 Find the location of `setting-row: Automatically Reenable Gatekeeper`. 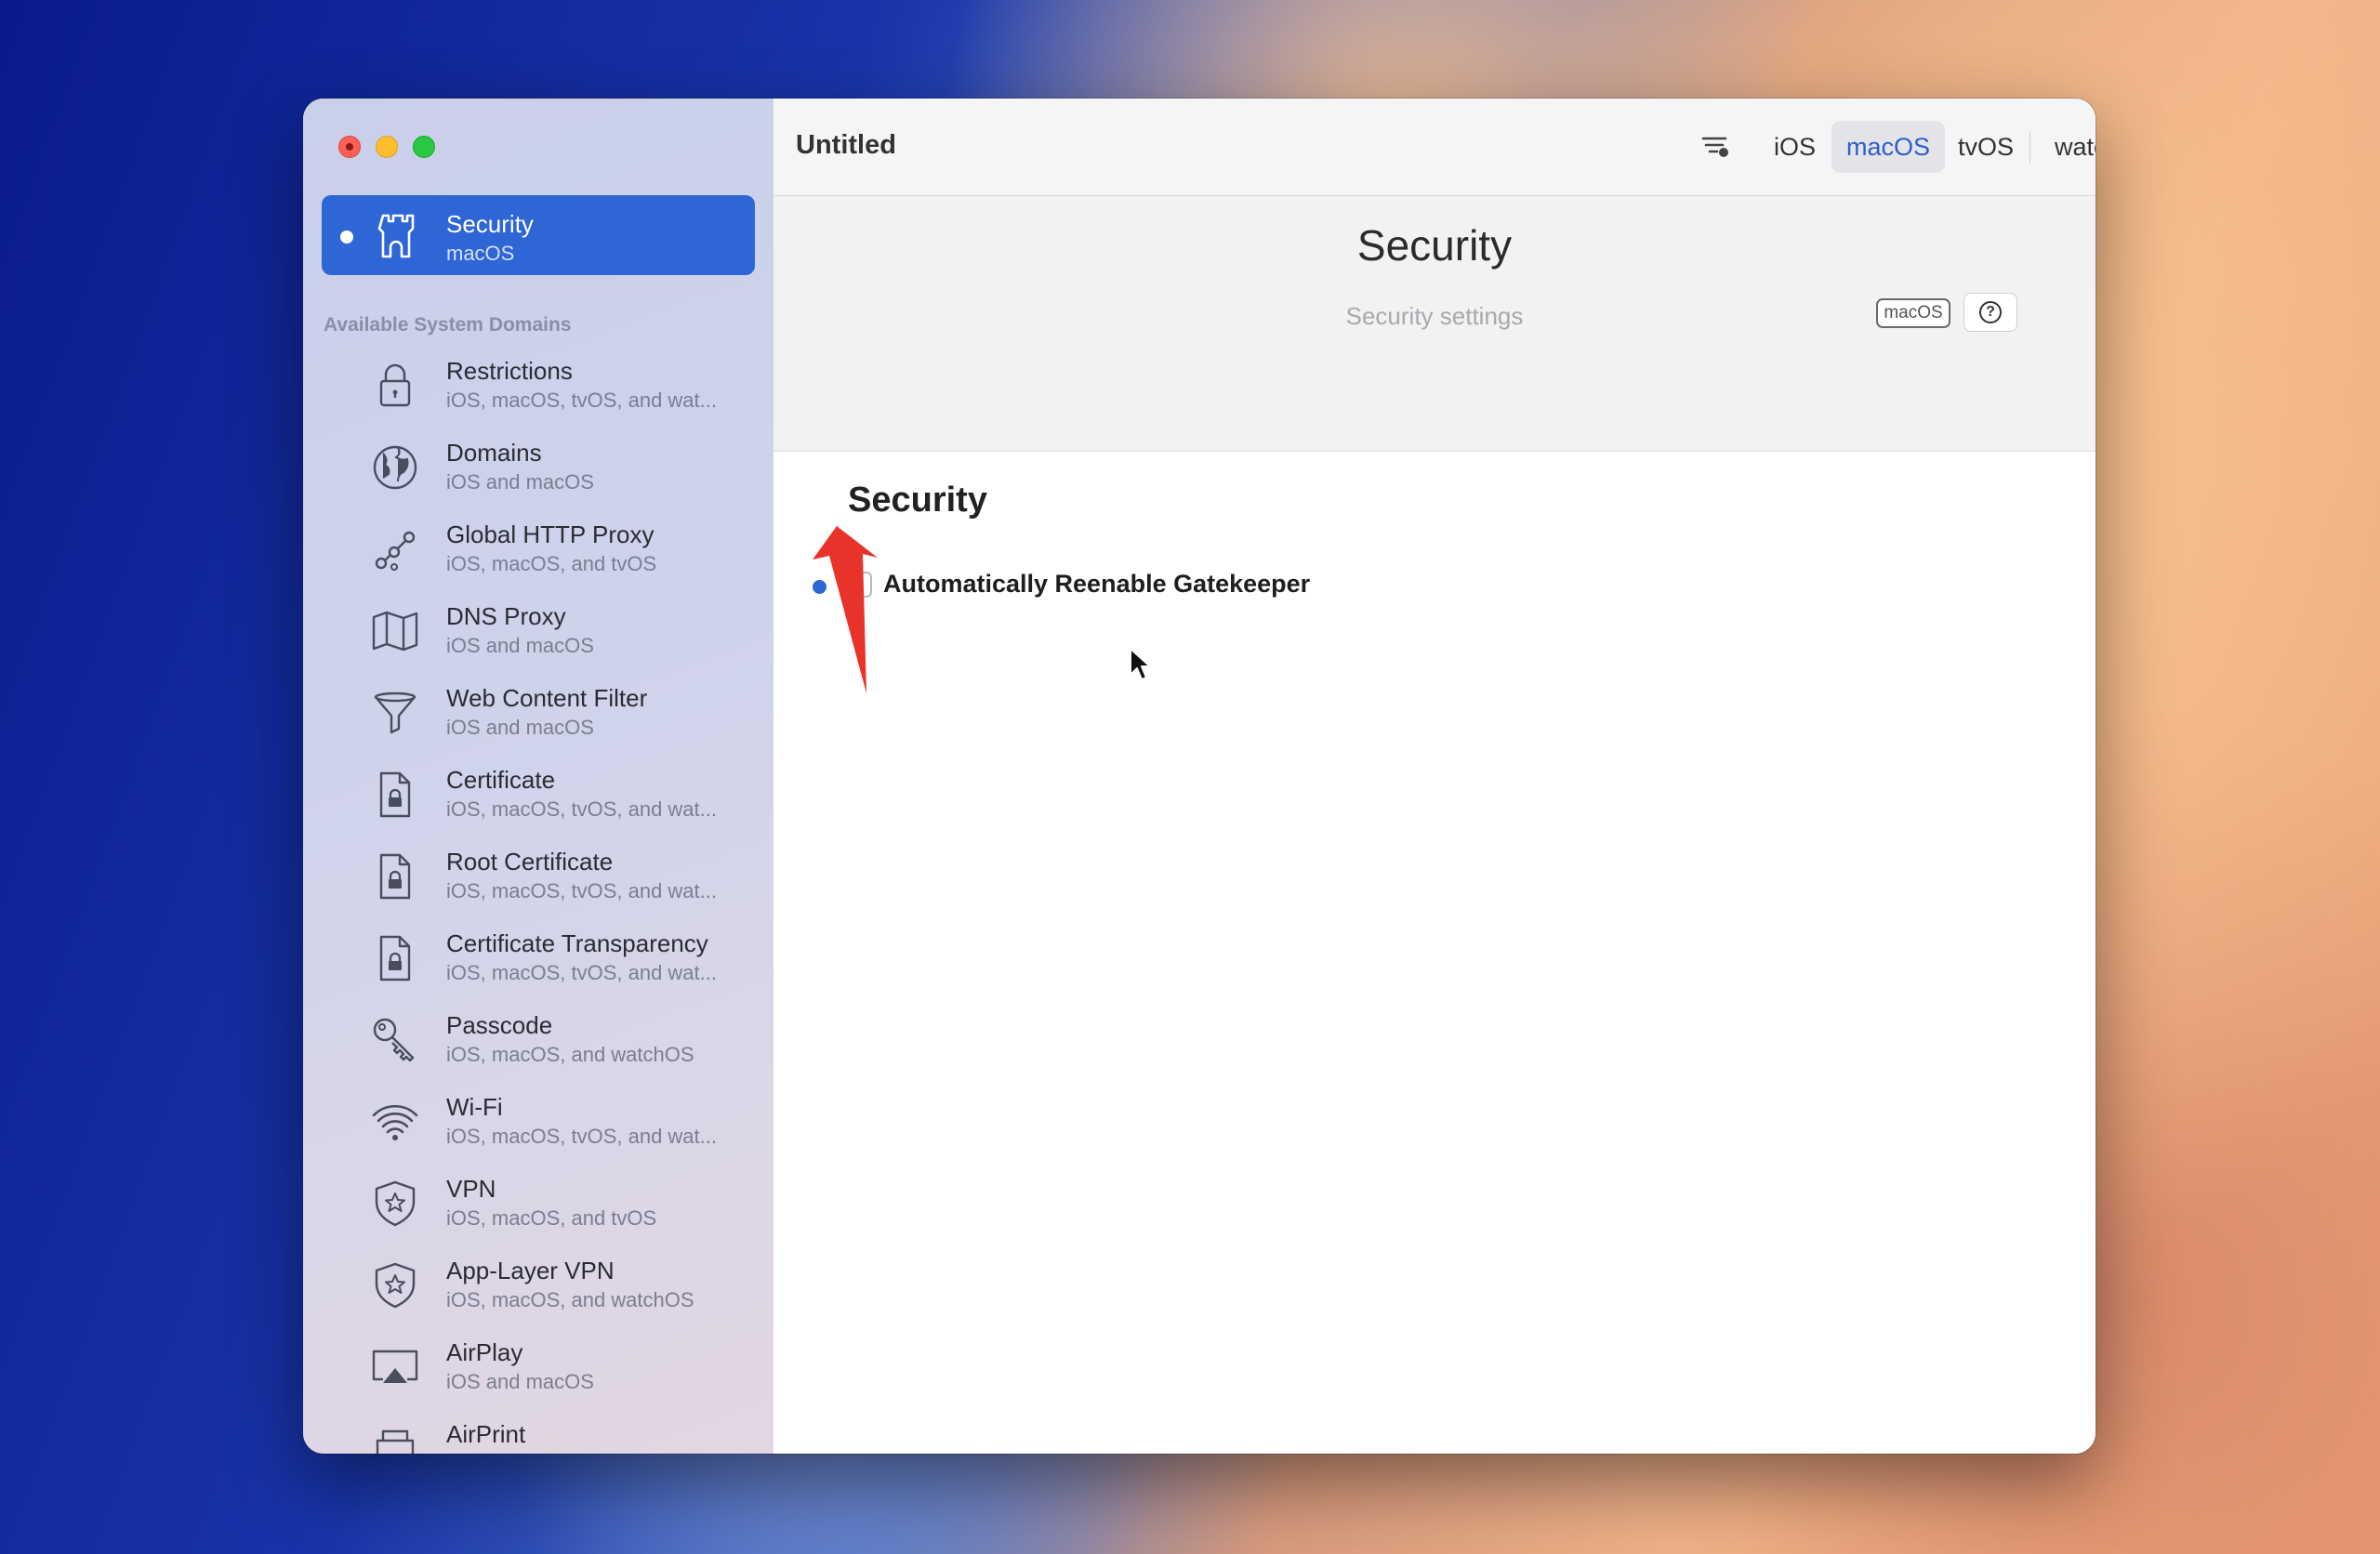

setting-row: Automatically Reenable Gatekeeper is located at coordinates (1424, 587).